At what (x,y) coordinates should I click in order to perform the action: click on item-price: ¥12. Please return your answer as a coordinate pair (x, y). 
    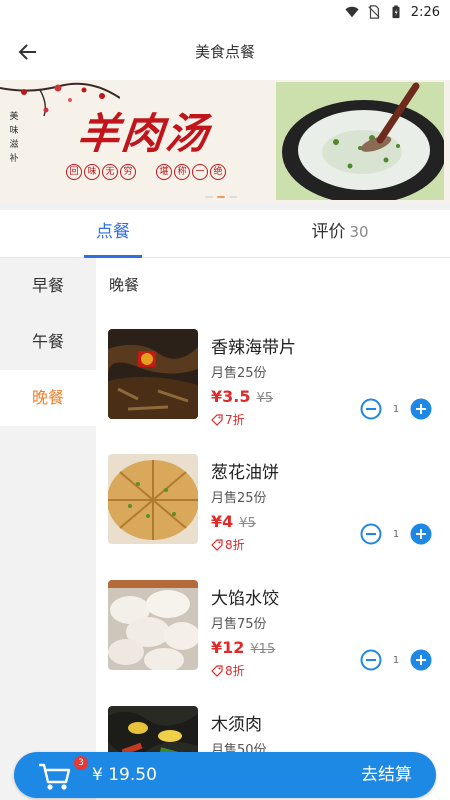
    Looking at the image, I should click on (228, 647).